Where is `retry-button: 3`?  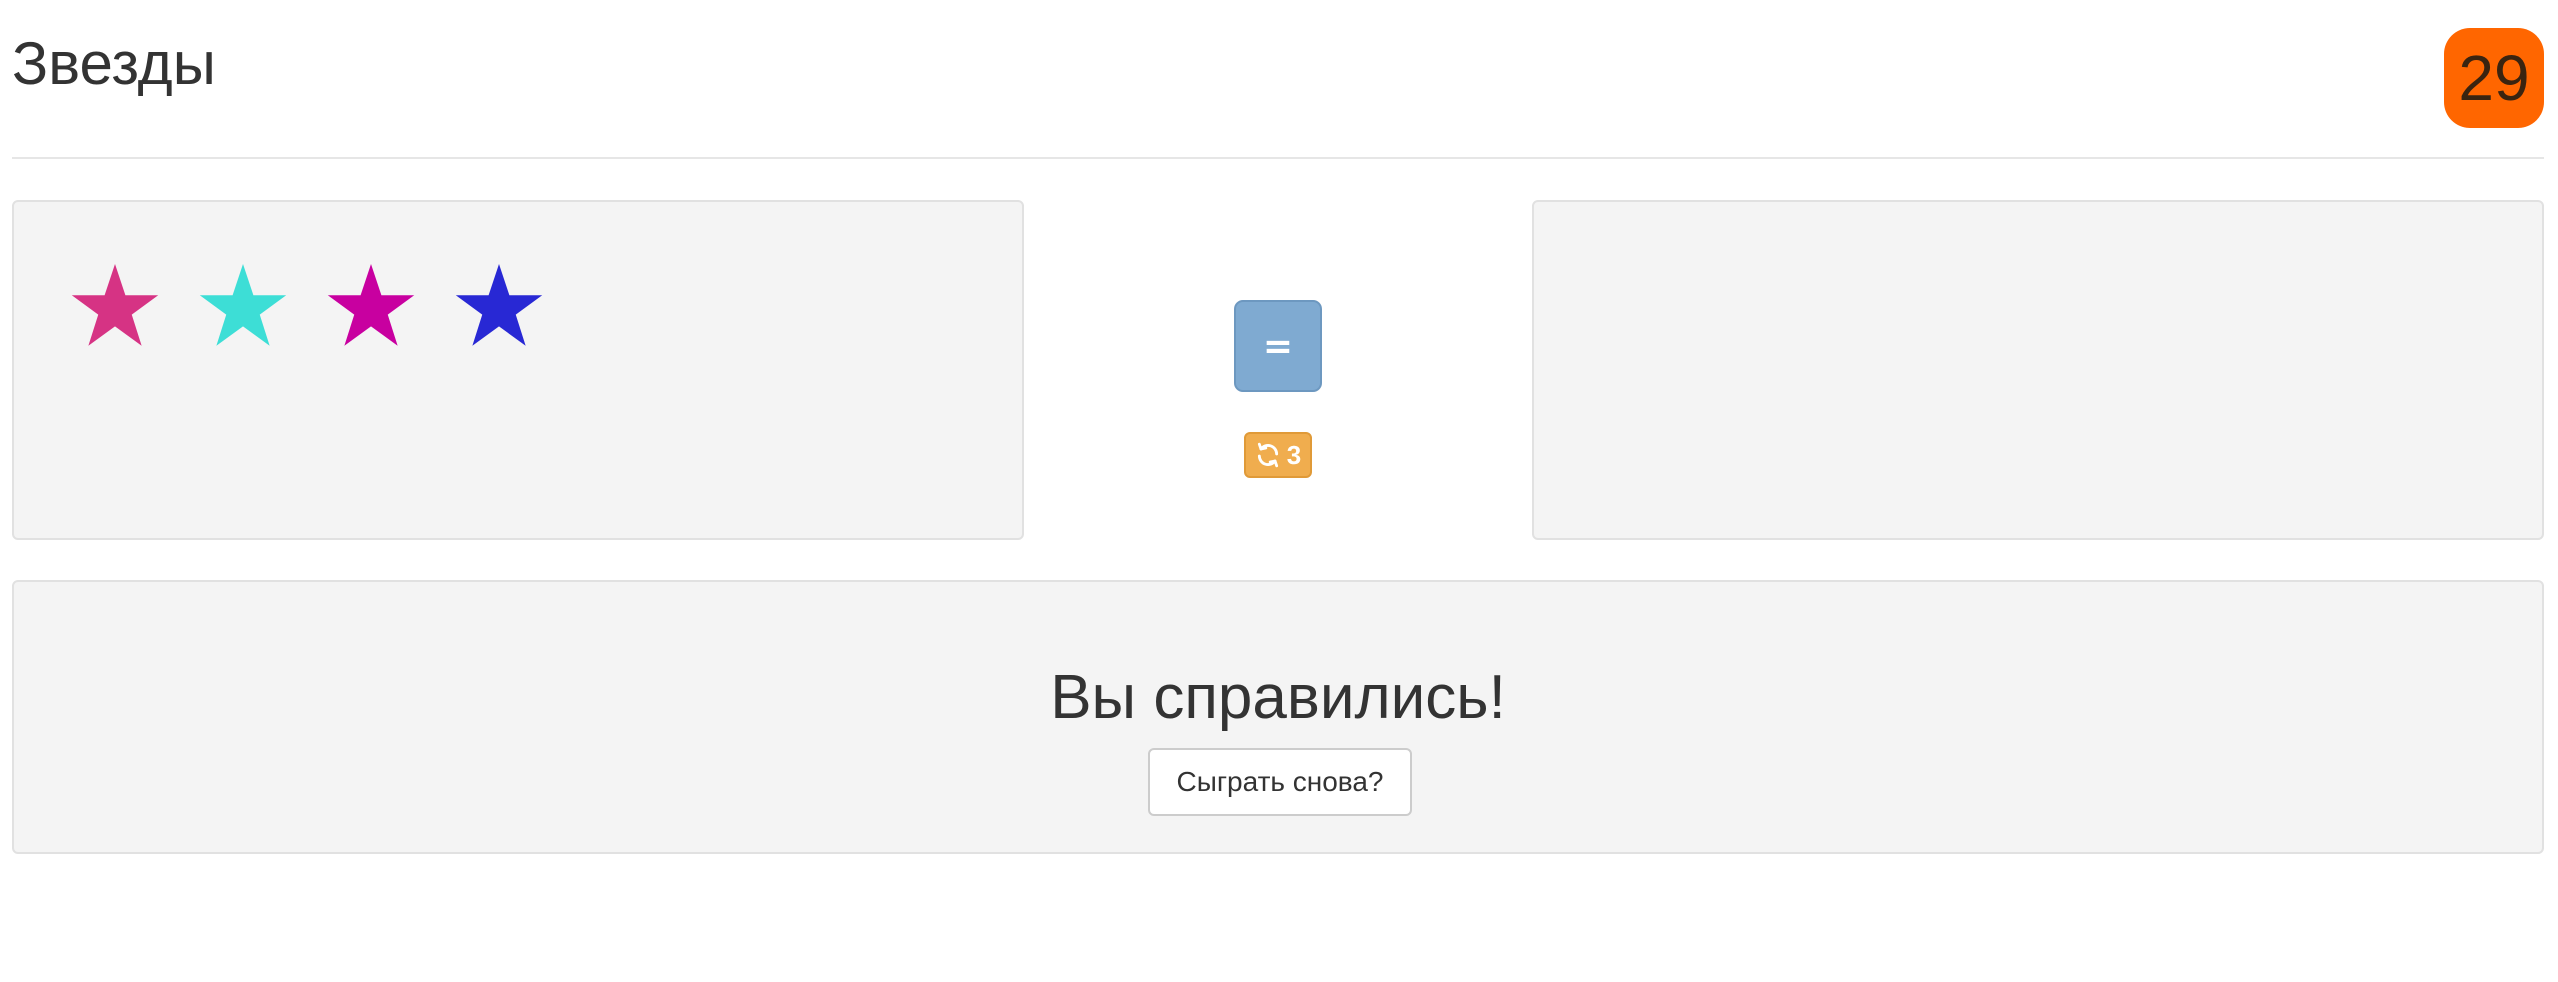
retry-button: 3 is located at coordinates (1278, 455).